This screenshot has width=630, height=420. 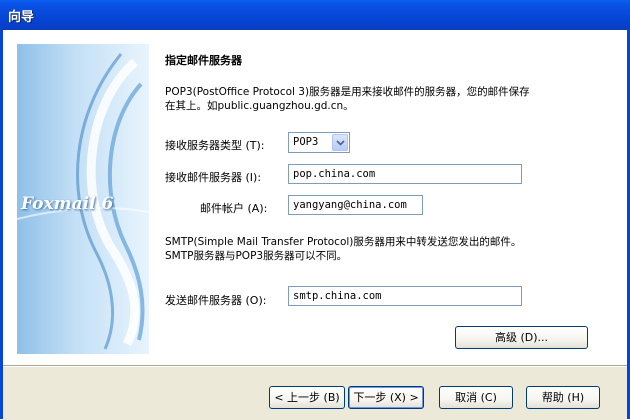 What do you see at coordinates (256, 256) in the screenshot?
I see `smtp-description-line2: SMTP服务器与POP3服务器可以不同。` at bounding box center [256, 256].